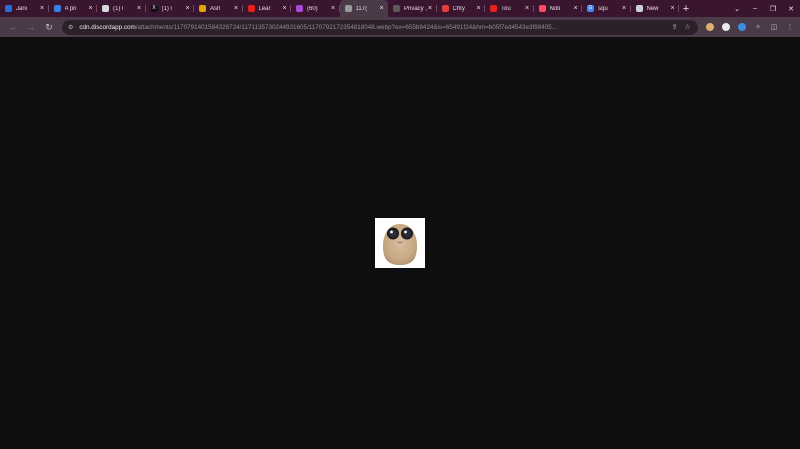 Image resolution: width=800 pixels, height=449 pixels. I want to click on browser-tab: New ×, so click(655, 8).